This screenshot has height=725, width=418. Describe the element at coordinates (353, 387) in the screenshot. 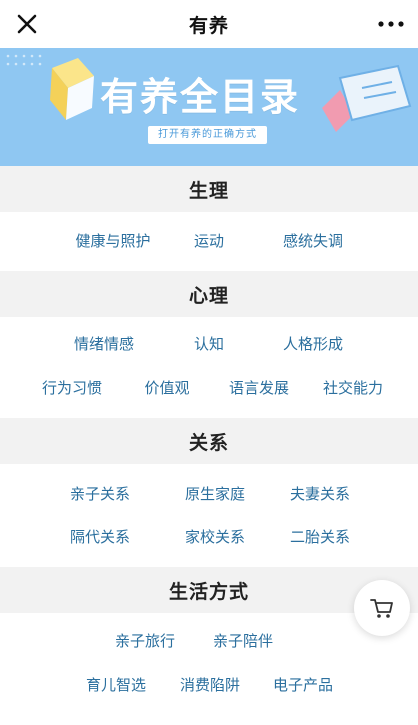

I see `tag-item: 社交能力` at that location.